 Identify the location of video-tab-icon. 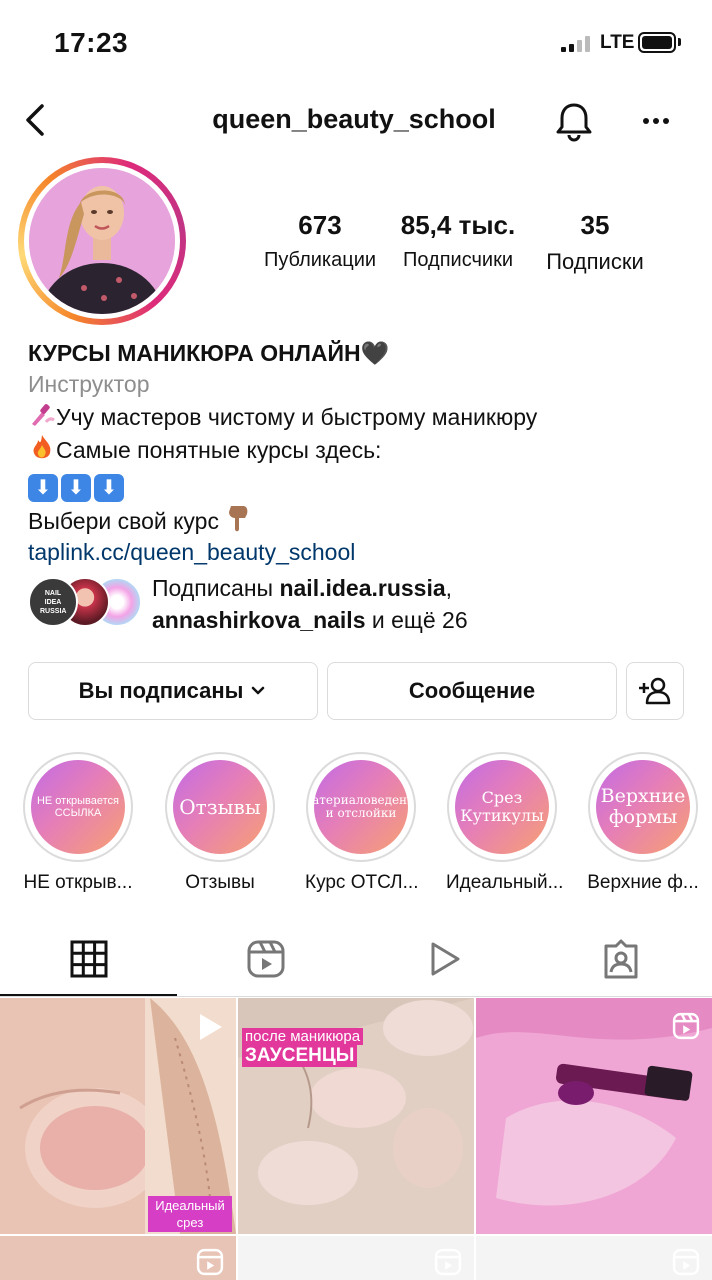
(444, 959).